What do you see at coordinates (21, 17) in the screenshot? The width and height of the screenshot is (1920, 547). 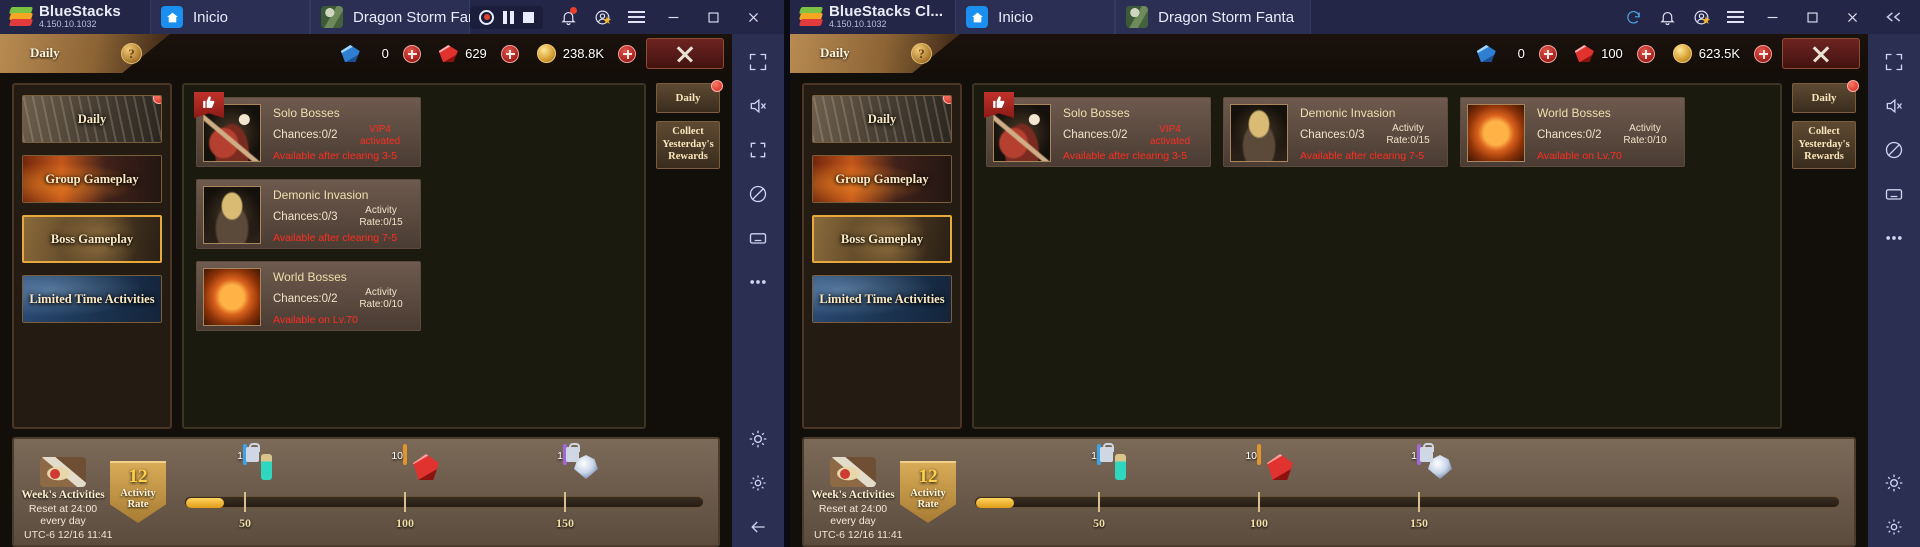 I see `bluestacks-stack-icon` at bounding box center [21, 17].